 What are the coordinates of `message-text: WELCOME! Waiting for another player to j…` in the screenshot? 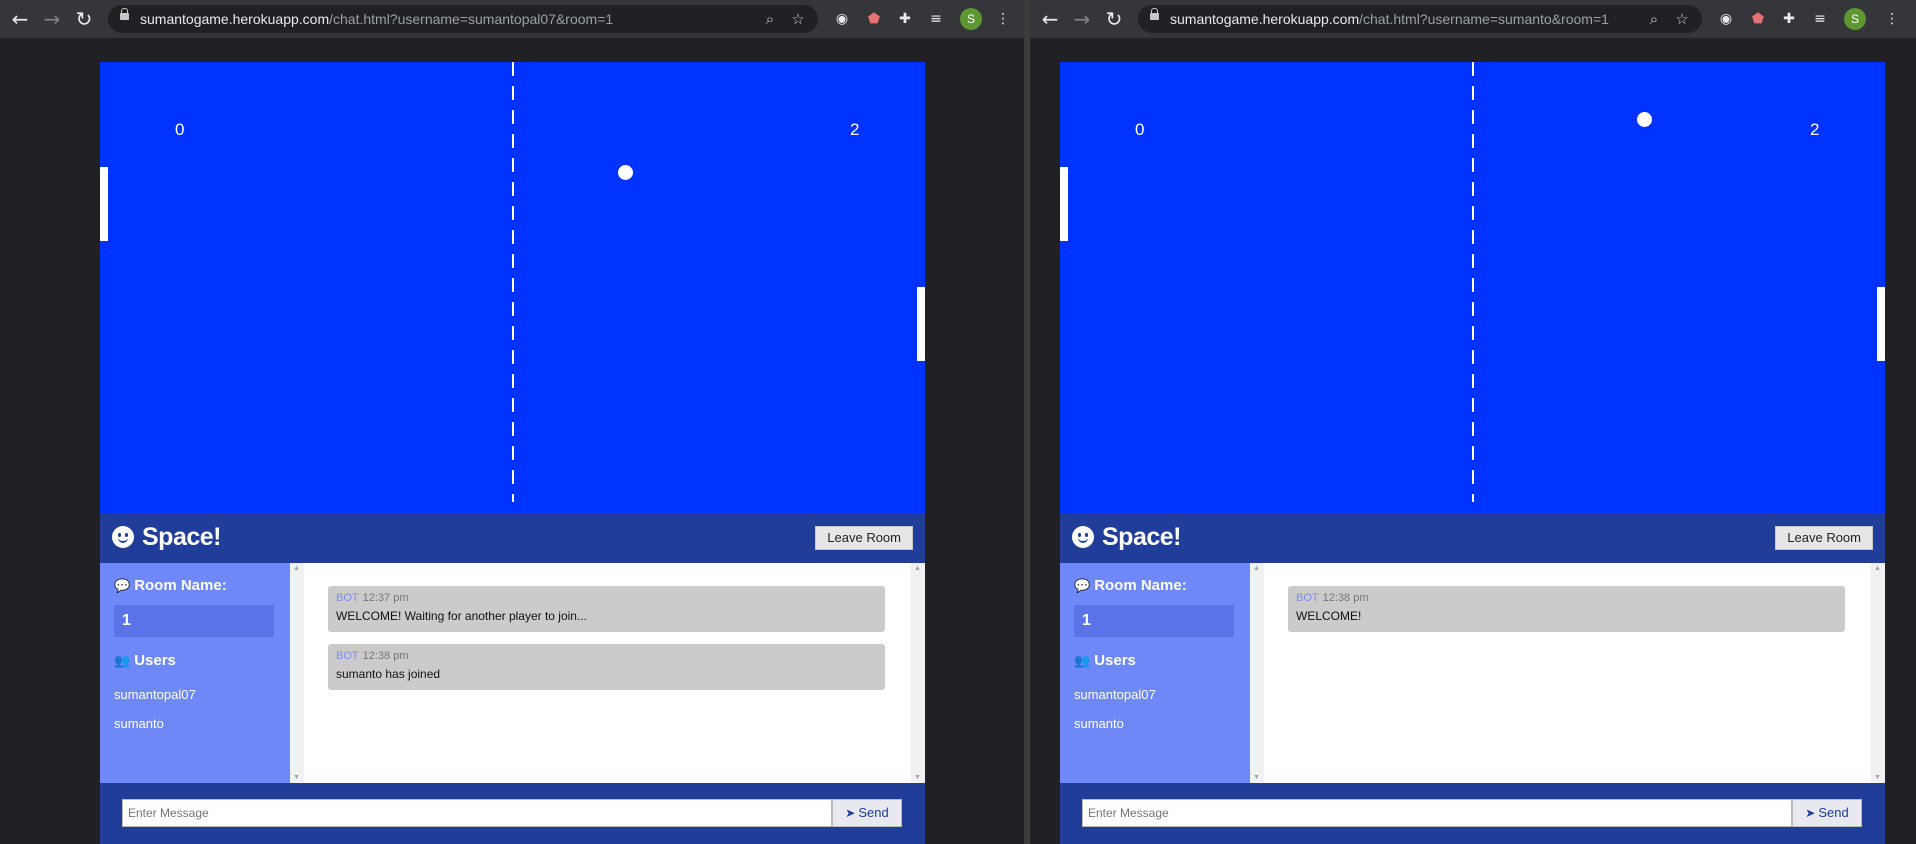 It's located at (461, 616).